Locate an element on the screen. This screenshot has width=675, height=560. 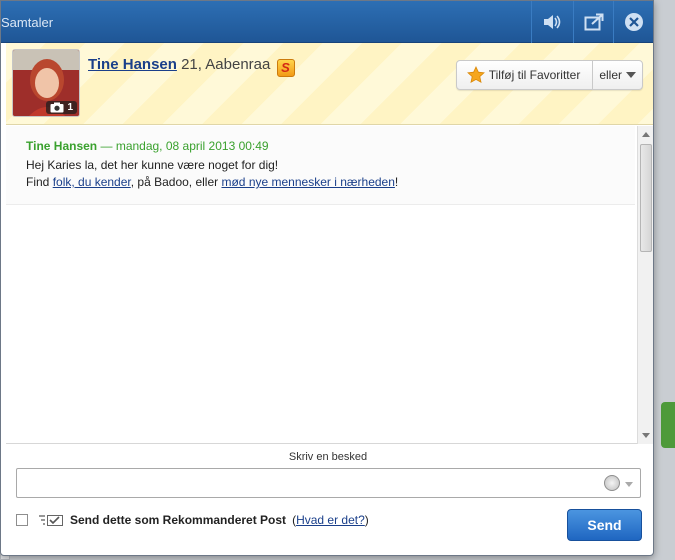
chevron-down-icon is located at coordinates (631, 75).